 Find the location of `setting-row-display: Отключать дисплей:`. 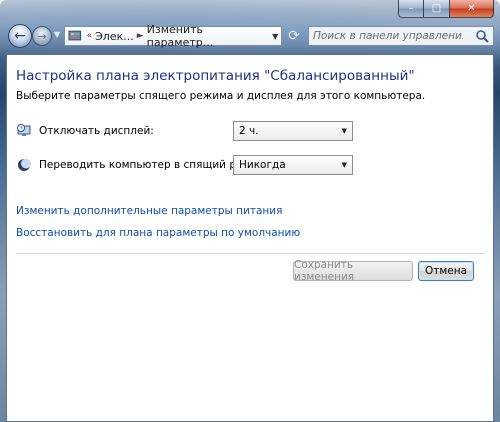

setting-row-display: Отключать дисплей: is located at coordinates (85, 131).